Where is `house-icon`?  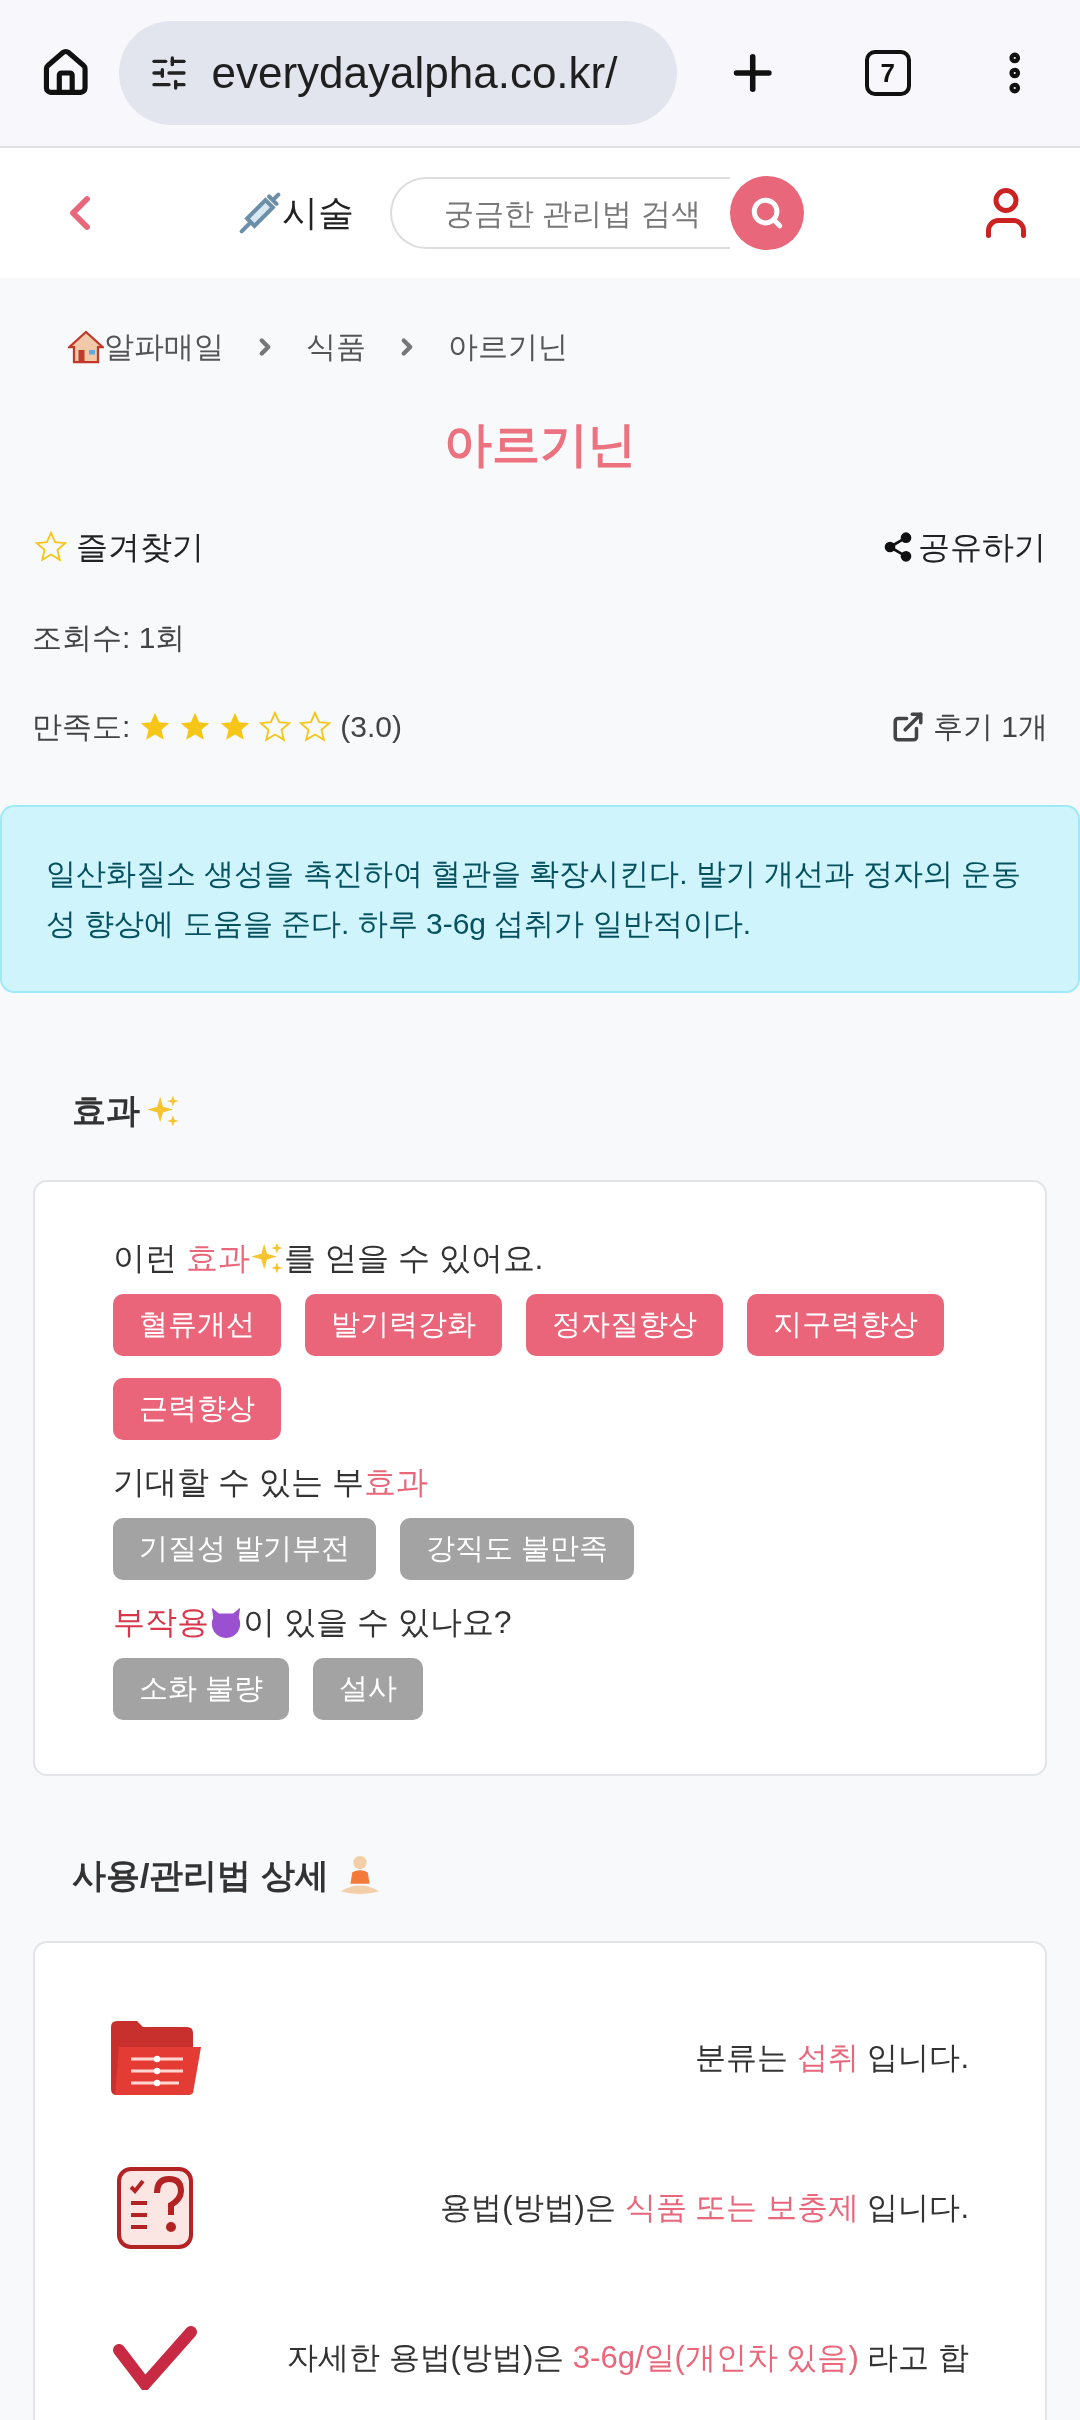
house-icon is located at coordinates (86, 346).